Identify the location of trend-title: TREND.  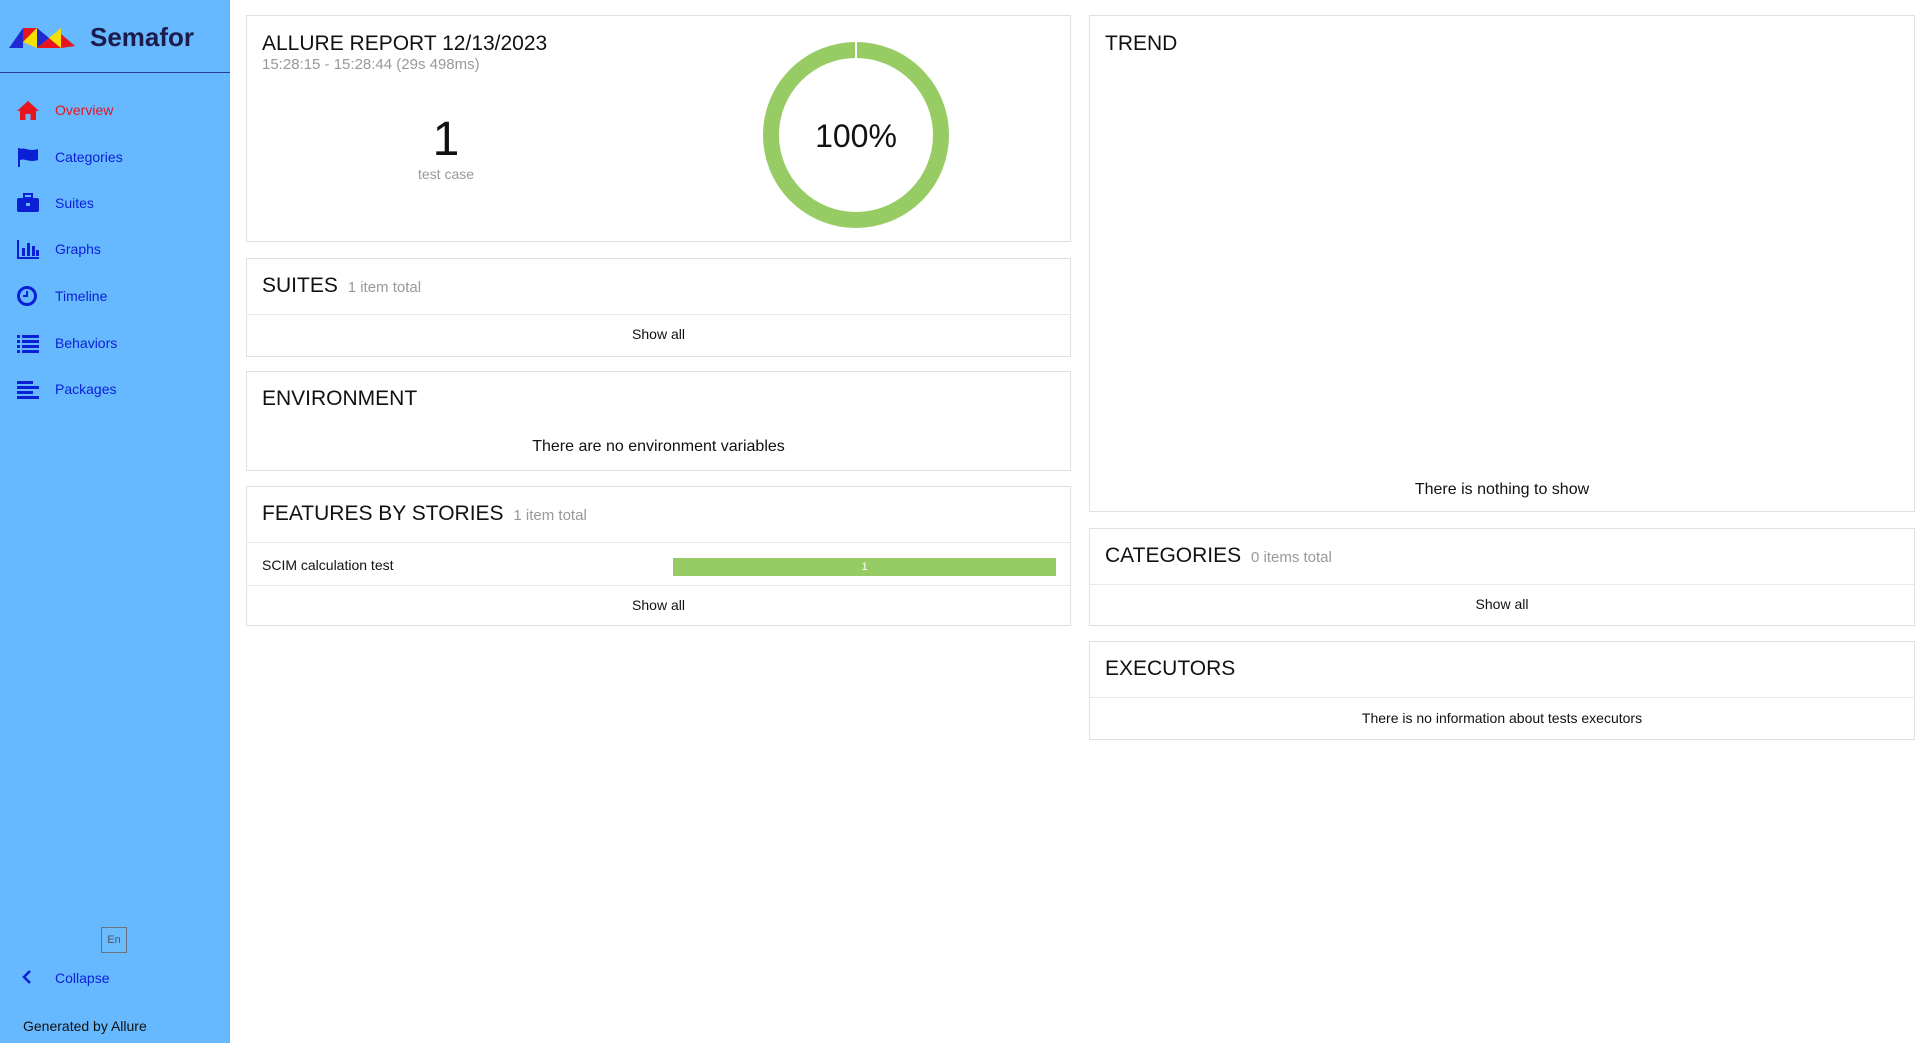
(1141, 43).